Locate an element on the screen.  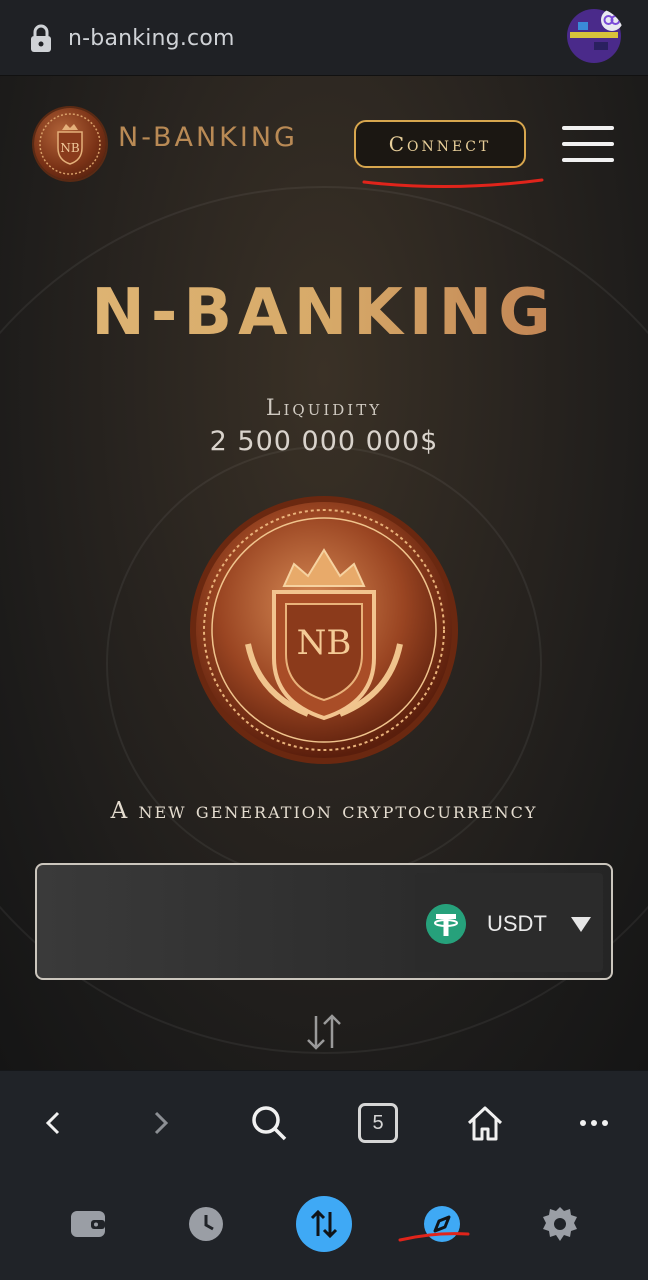
swap-active-indicator is located at coordinates (324, 1224).